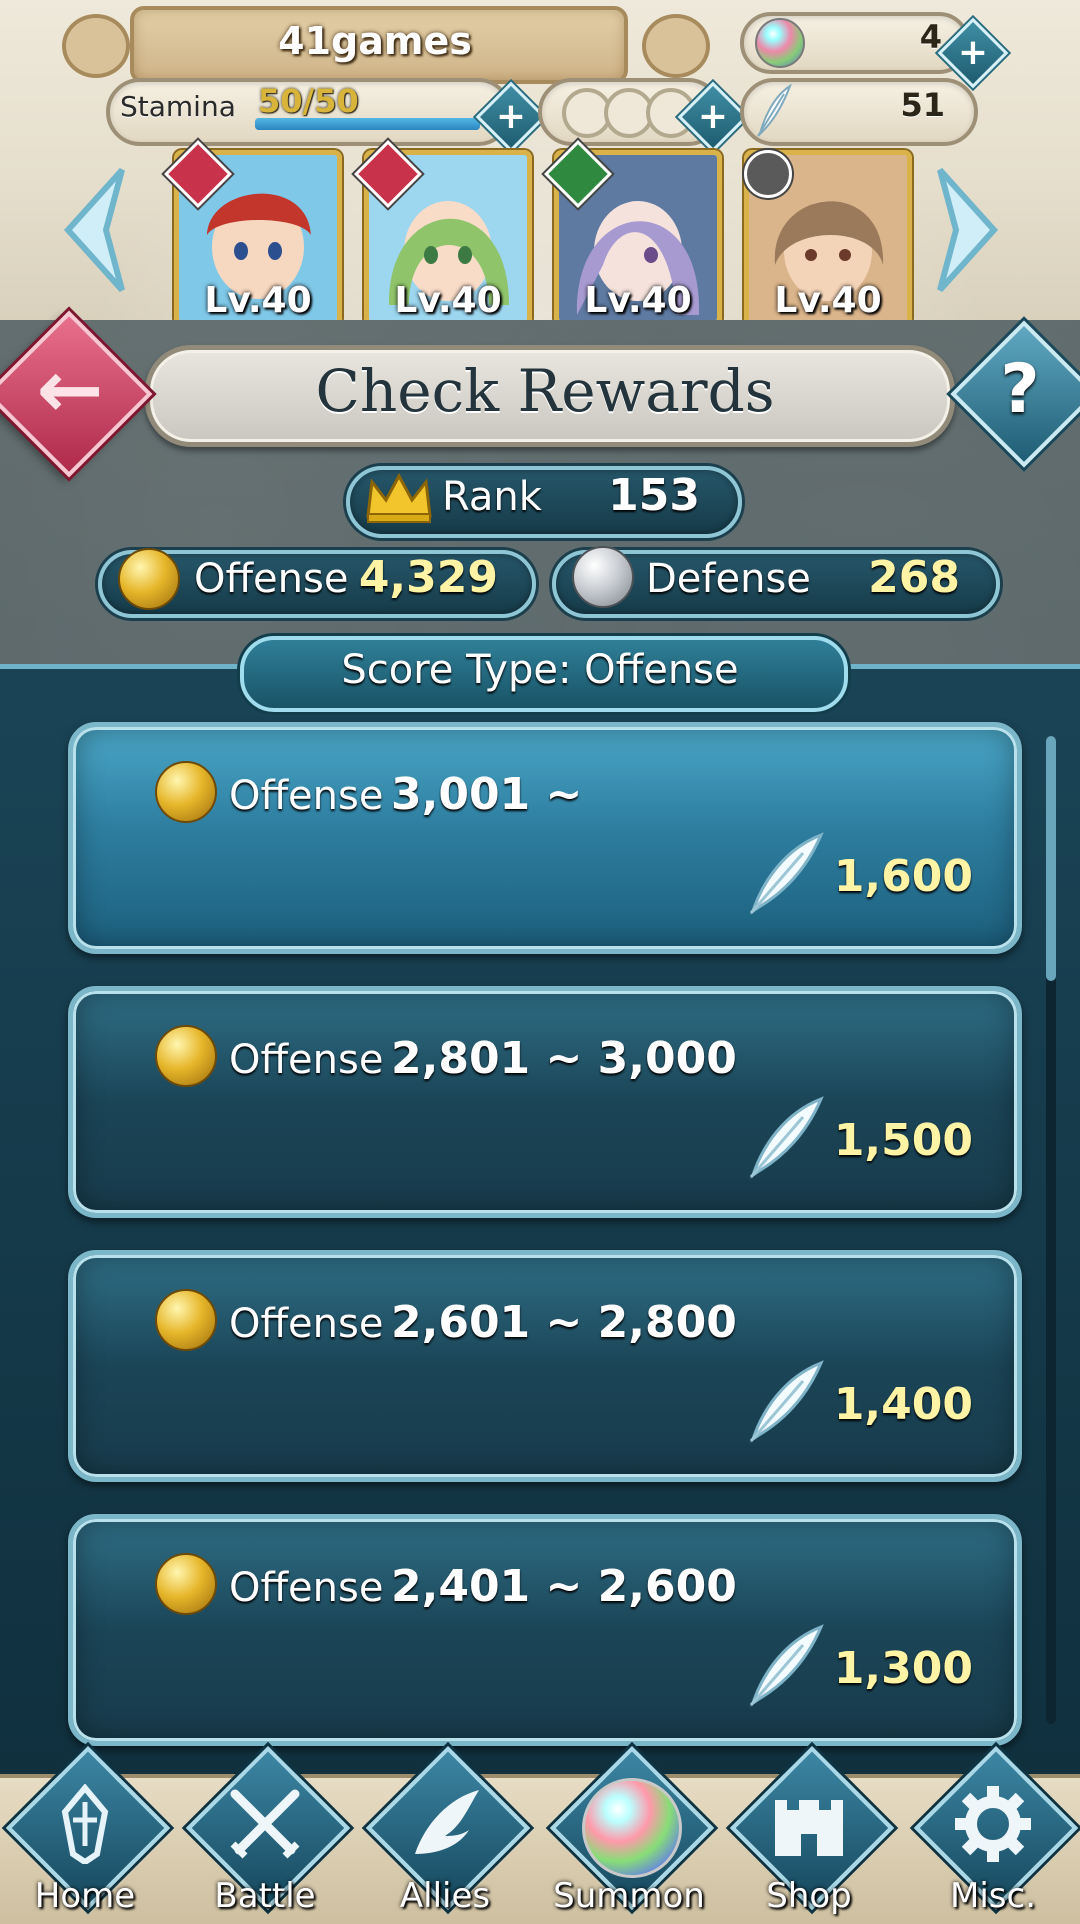  What do you see at coordinates (993, 1824) in the screenshot?
I see `gear-icon` at bounding box center [993, 1824].